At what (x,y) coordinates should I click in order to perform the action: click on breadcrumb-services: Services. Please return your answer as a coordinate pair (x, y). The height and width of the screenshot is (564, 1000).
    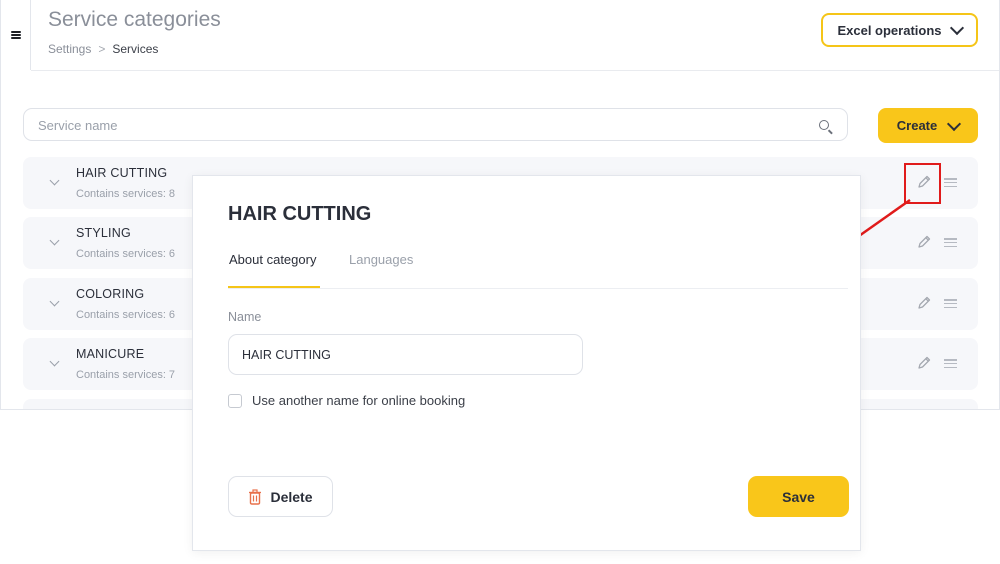
    Looking at the image, I should click on (135, 49).